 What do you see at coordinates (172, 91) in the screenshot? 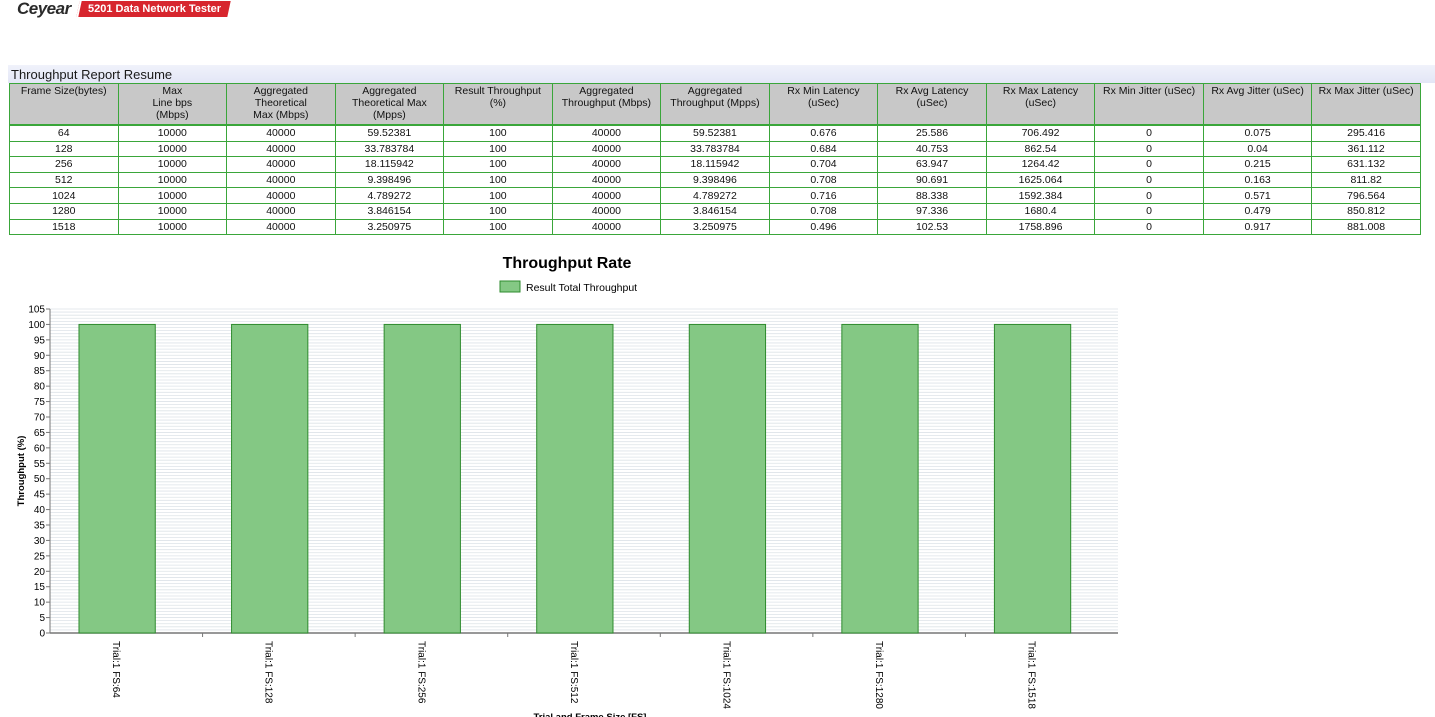
I see `column-header-line: Max` at bounding box center [172, 91].